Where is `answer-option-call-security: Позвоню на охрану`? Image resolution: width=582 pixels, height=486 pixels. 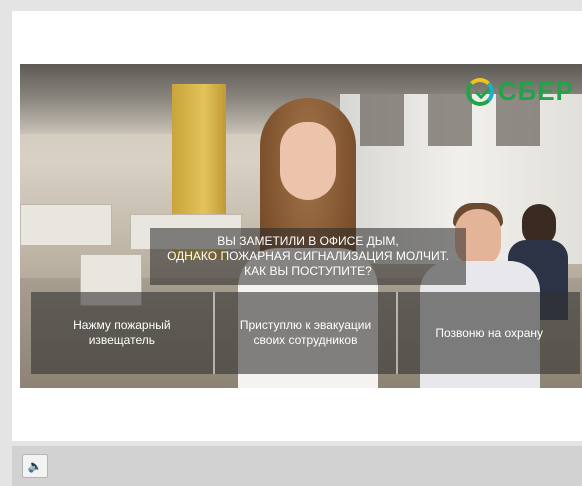 answer-option-call-security: Позвоню на охрану is located at coordinates (489, 333).